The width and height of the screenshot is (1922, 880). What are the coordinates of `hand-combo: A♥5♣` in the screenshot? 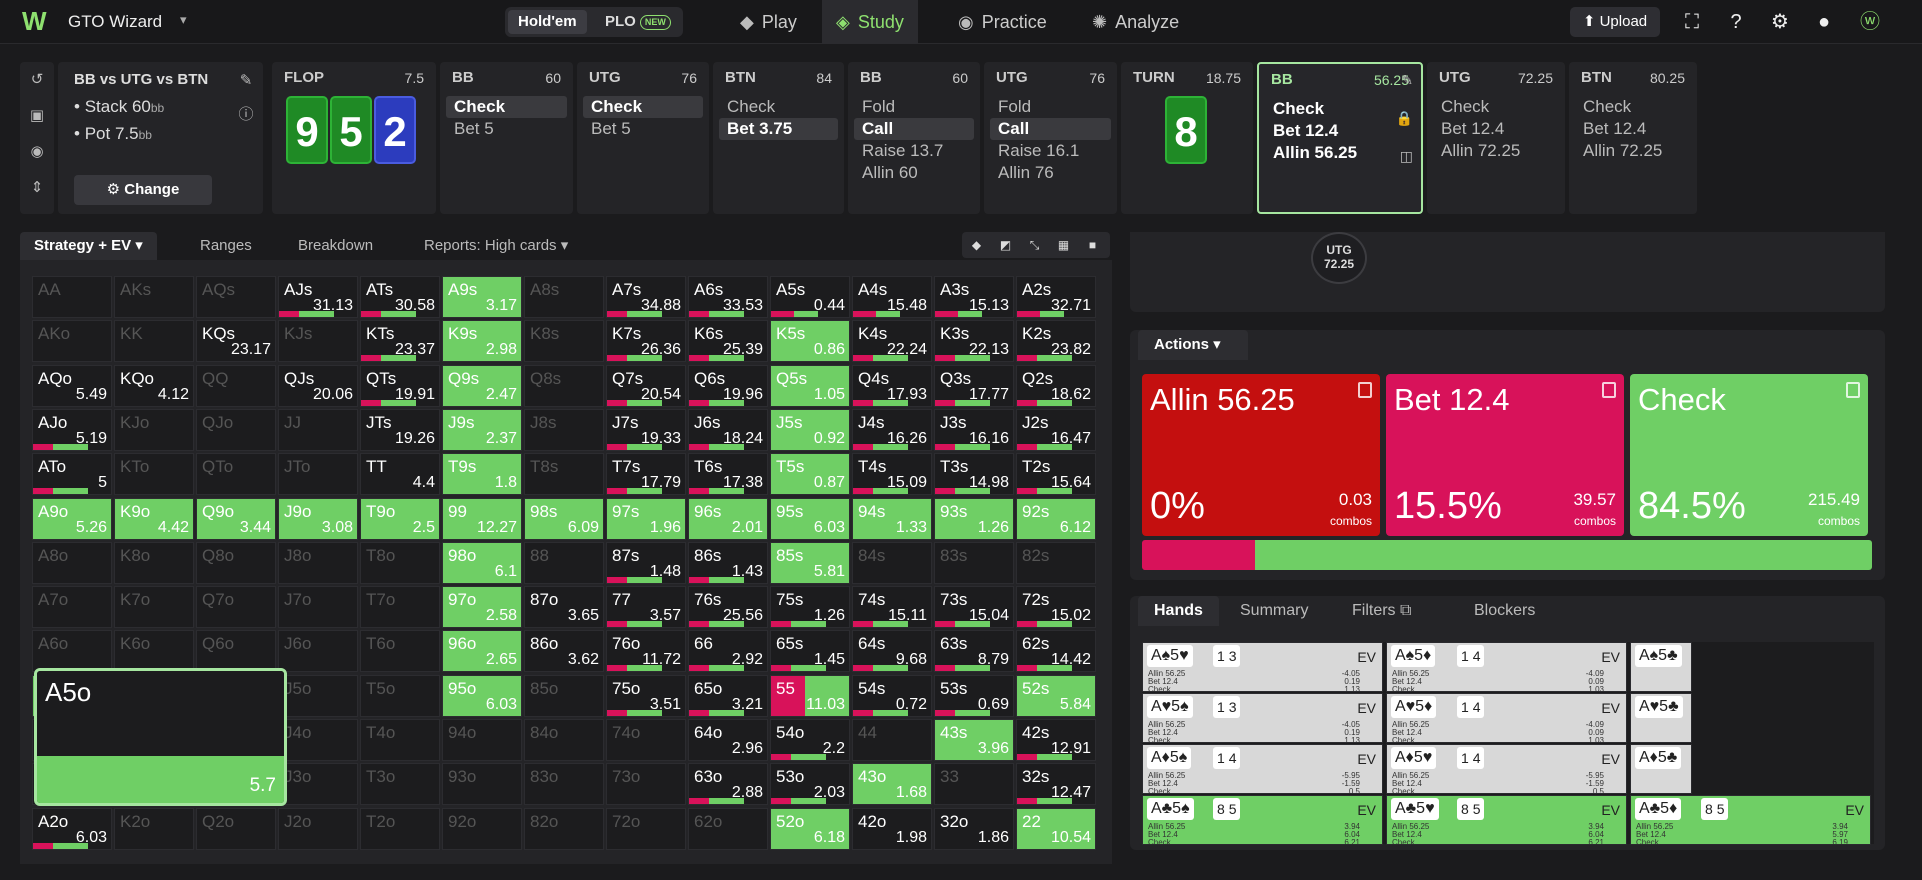 It's located at (1661, 718).